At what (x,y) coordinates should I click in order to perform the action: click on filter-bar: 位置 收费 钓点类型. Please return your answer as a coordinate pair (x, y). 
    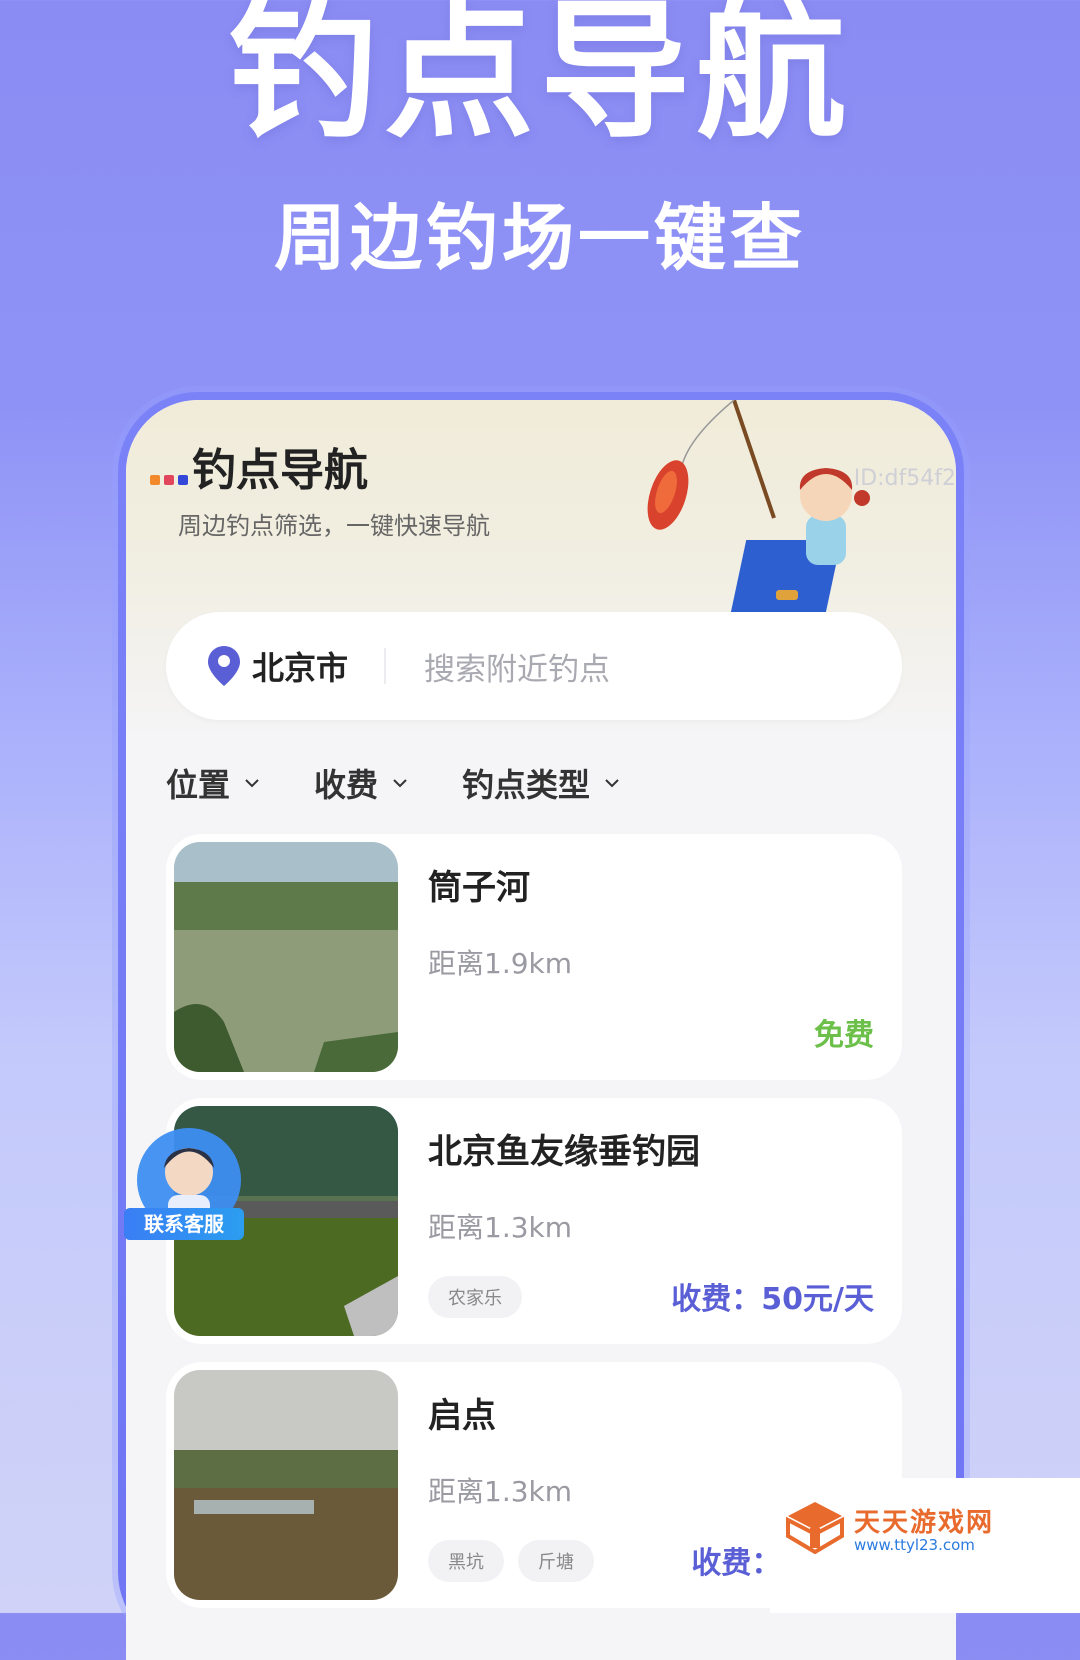
    Looking at the image, I should click on (393, 783).